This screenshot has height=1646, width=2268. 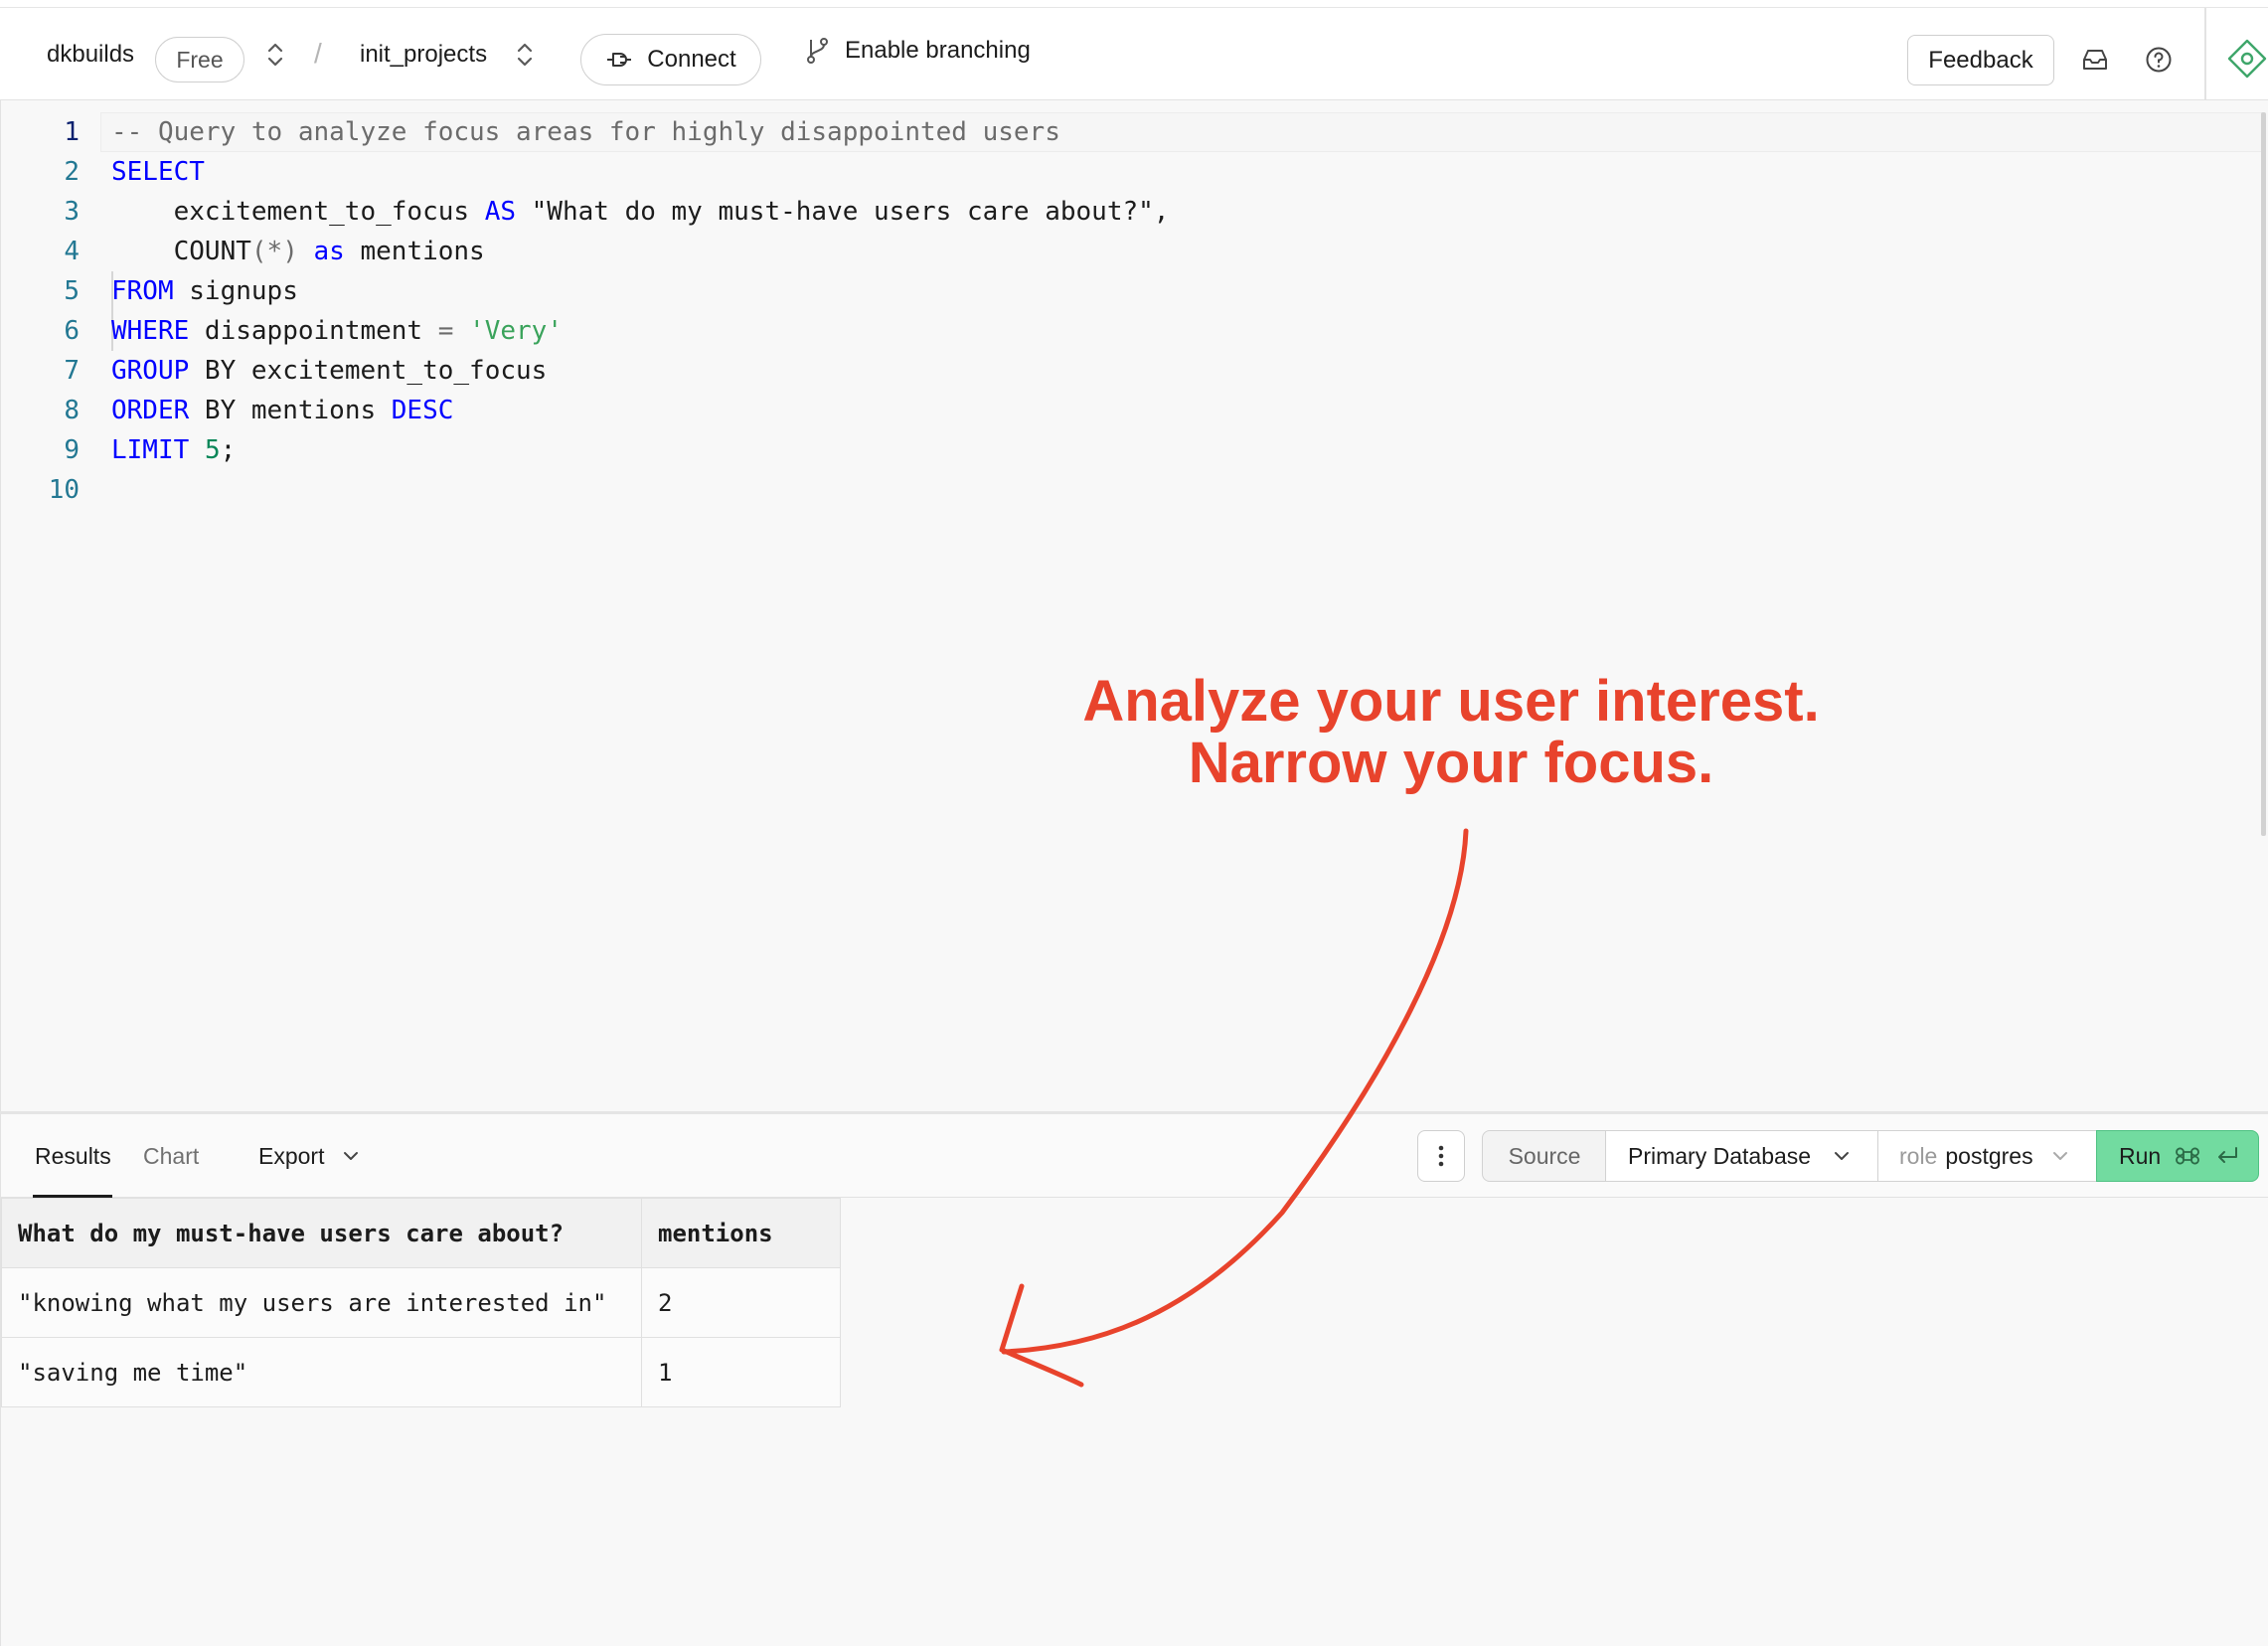 I want to click on role-value: postgres, so click(x=1989, y=1155).